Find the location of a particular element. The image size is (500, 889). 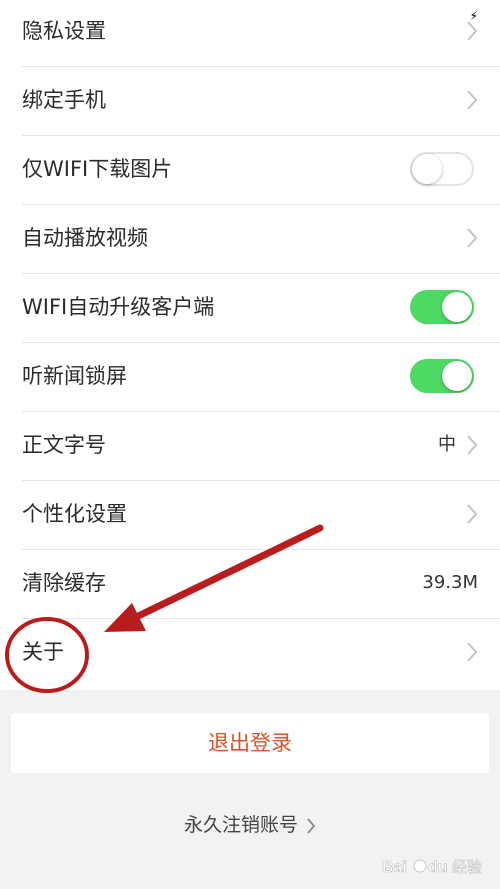

lightning-icon: ⚡ is located at coordinates (473, 16).